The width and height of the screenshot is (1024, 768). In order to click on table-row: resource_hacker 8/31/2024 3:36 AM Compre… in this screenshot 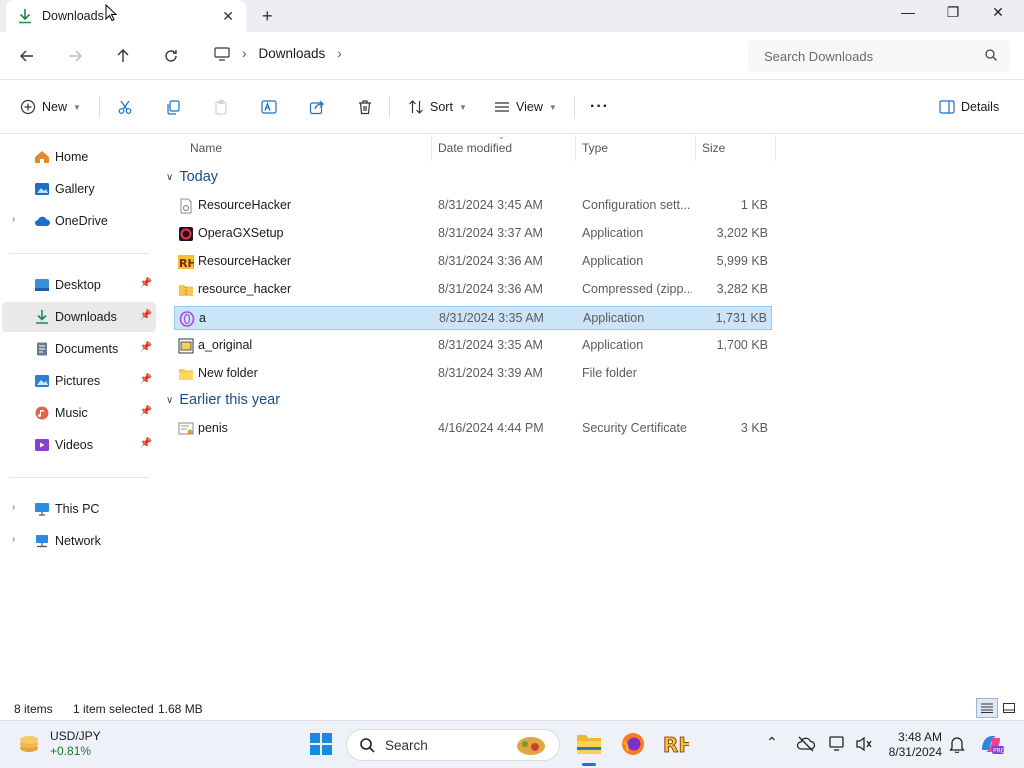, I will do `click(473, 290)`.